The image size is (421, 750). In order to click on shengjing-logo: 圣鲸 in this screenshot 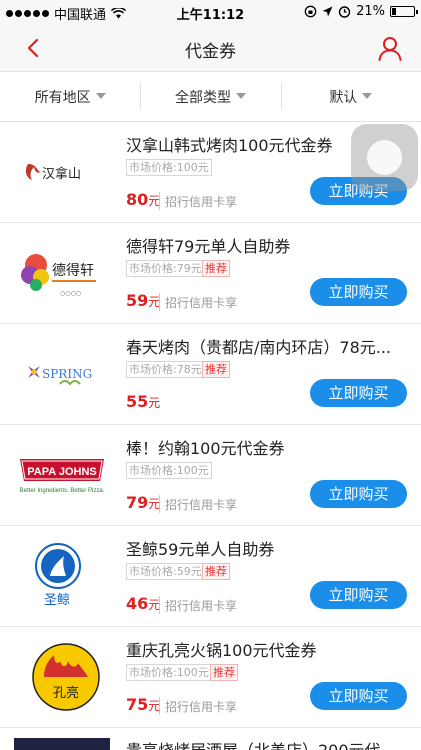, I will do `click(58, 575)`.